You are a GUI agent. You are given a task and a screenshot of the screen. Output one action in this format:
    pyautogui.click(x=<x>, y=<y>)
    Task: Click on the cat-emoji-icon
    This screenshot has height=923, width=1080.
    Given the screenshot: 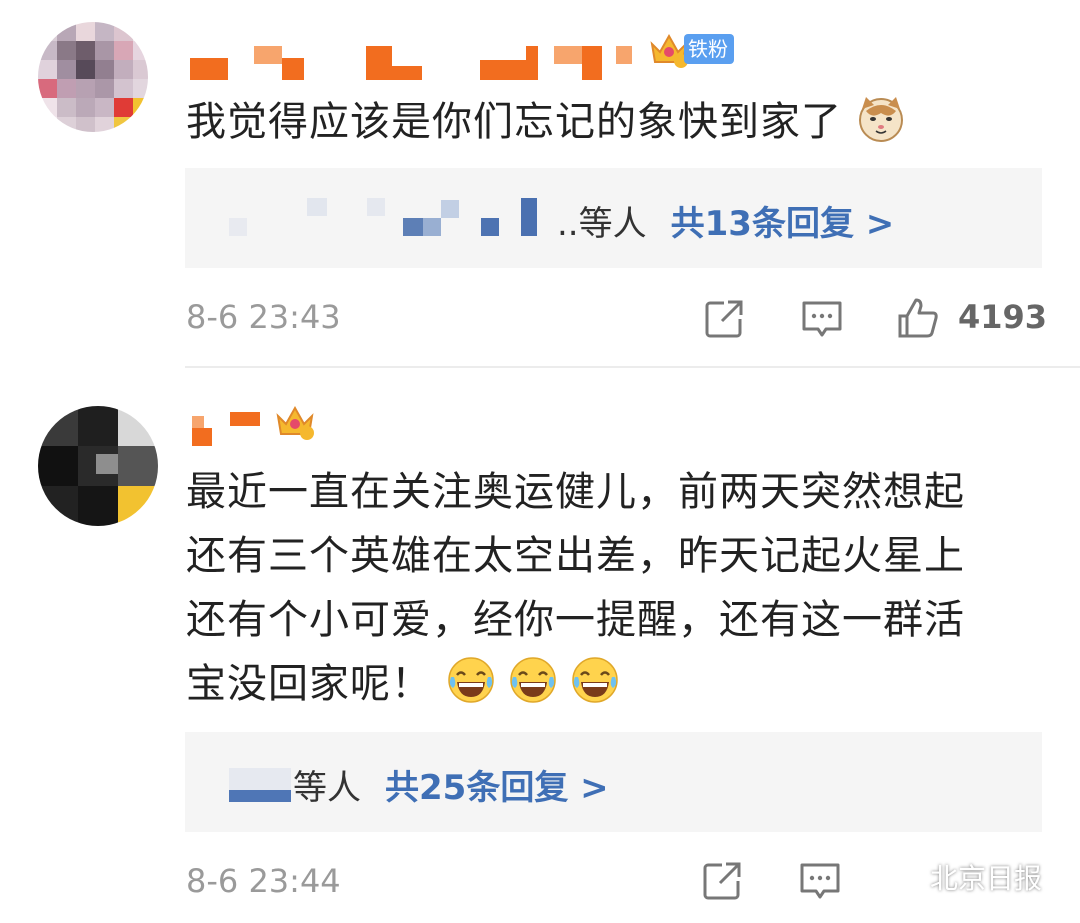 What is the action you would take?
    pyautogui.click(x=881, y=118)
    